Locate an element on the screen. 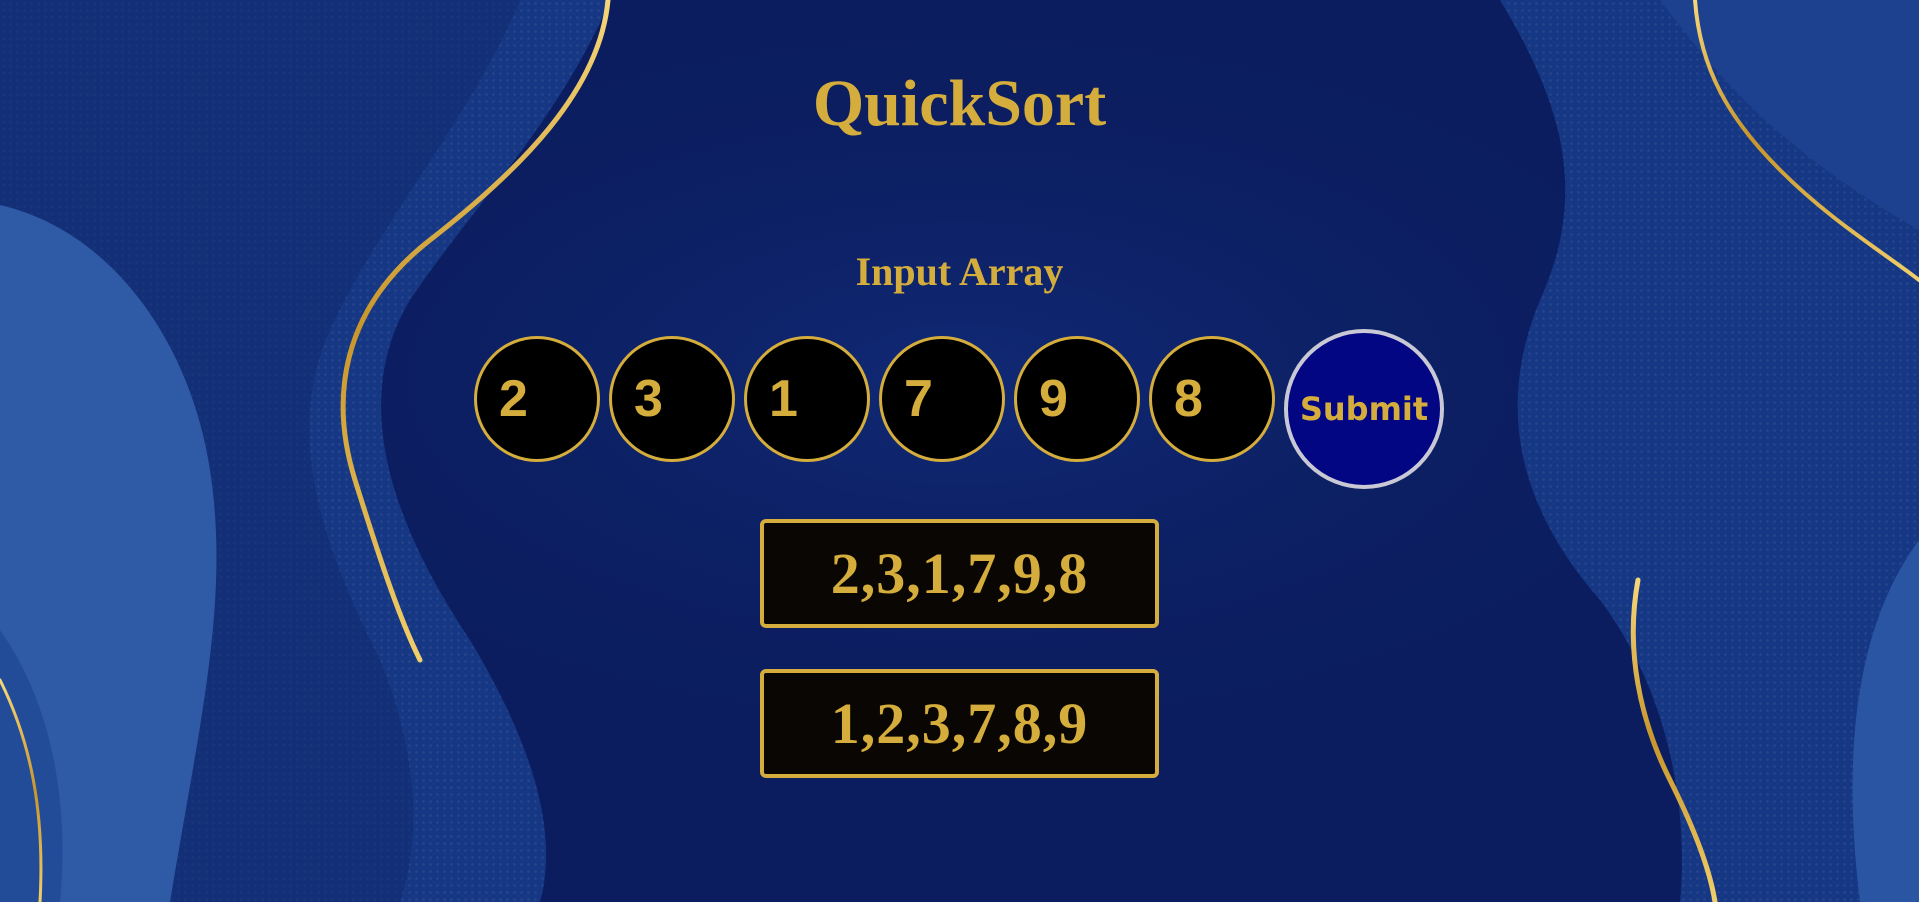  original-array-output: 2,3,1,7,9,8 is located at coordinates (959, 573).